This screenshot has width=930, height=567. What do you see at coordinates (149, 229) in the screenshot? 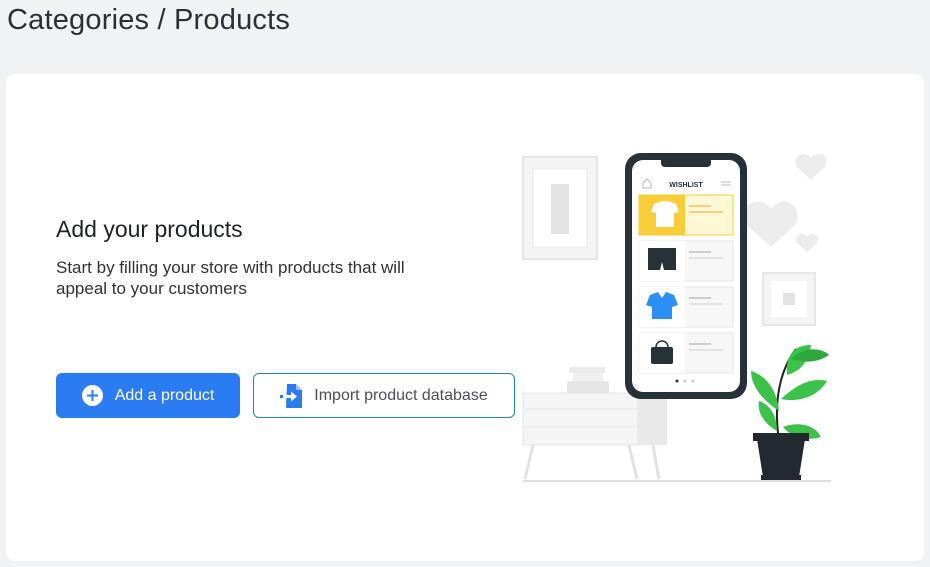
I see `empty-state-title: Add your products` at bounding box center [149, 229].